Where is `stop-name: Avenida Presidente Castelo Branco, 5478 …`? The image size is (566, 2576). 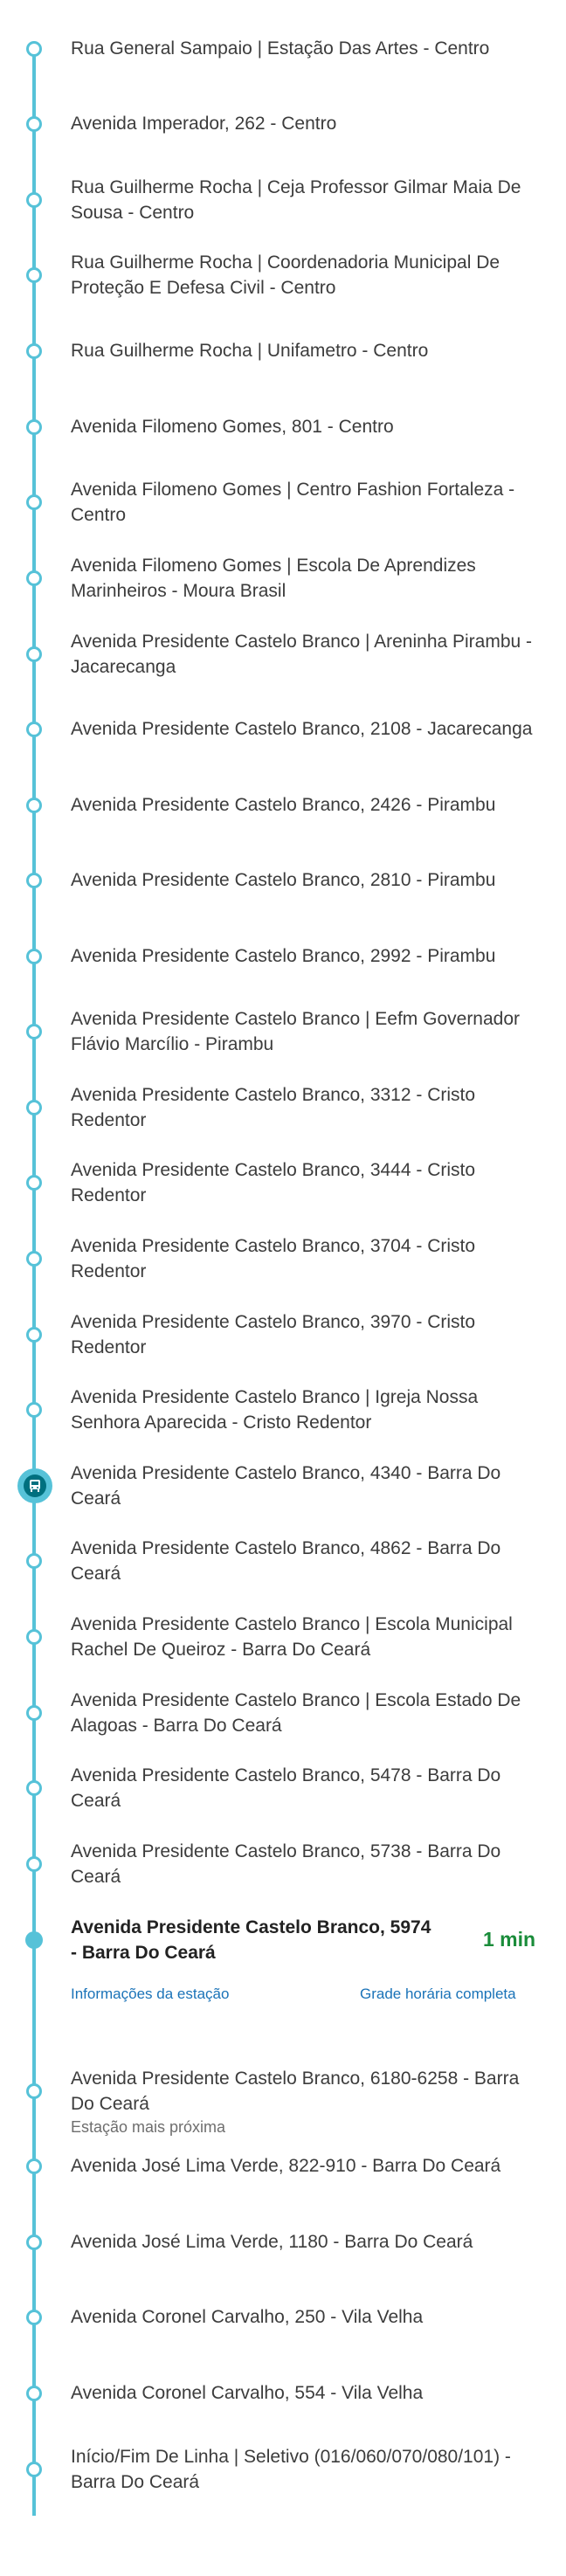 stop-name: Avenida Presidente Castelo Branco, 5478 … is located at coordinates (286, 1788).